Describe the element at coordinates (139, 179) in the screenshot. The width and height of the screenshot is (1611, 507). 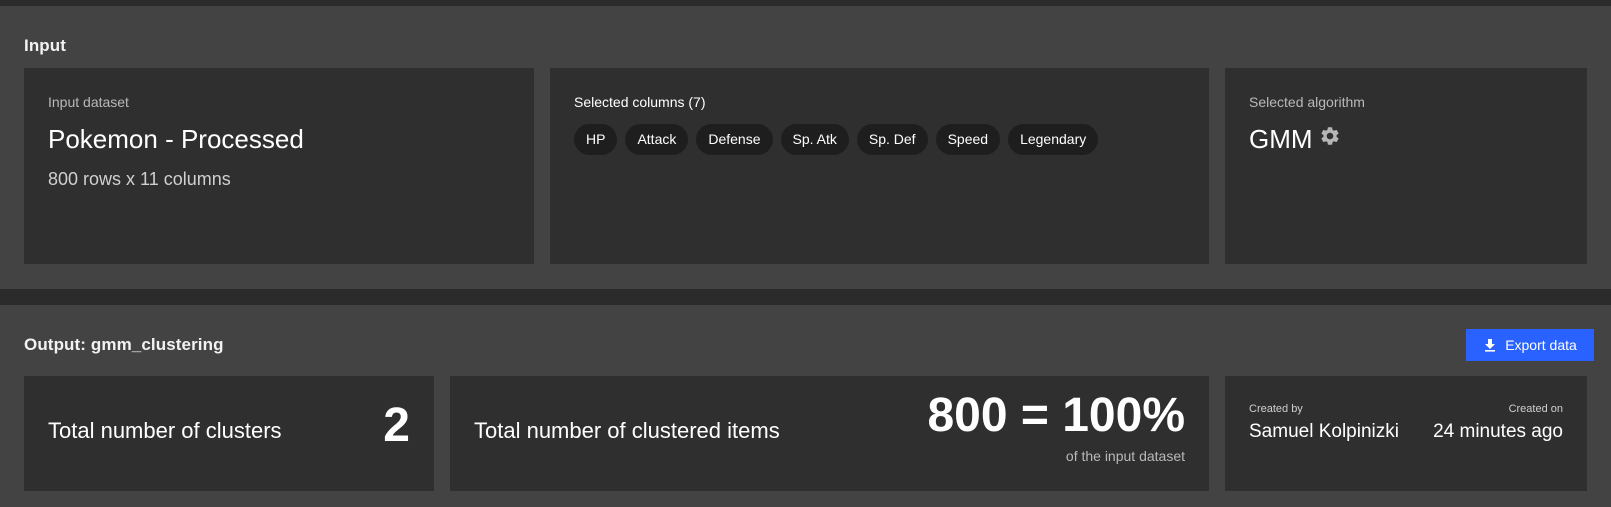
I see `dataset-size: 800 rows x 11 columns` at that location.